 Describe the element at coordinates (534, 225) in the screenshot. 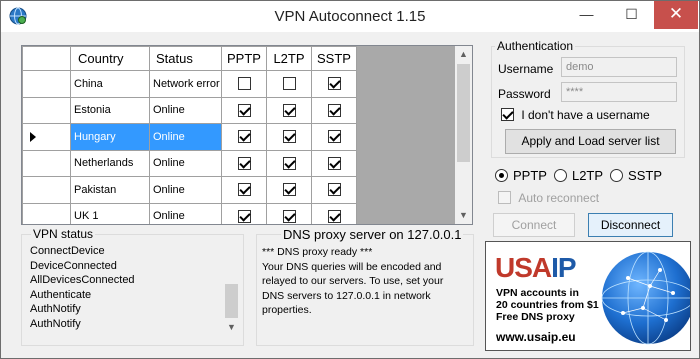

I see `connect-button: Connect` at that location.